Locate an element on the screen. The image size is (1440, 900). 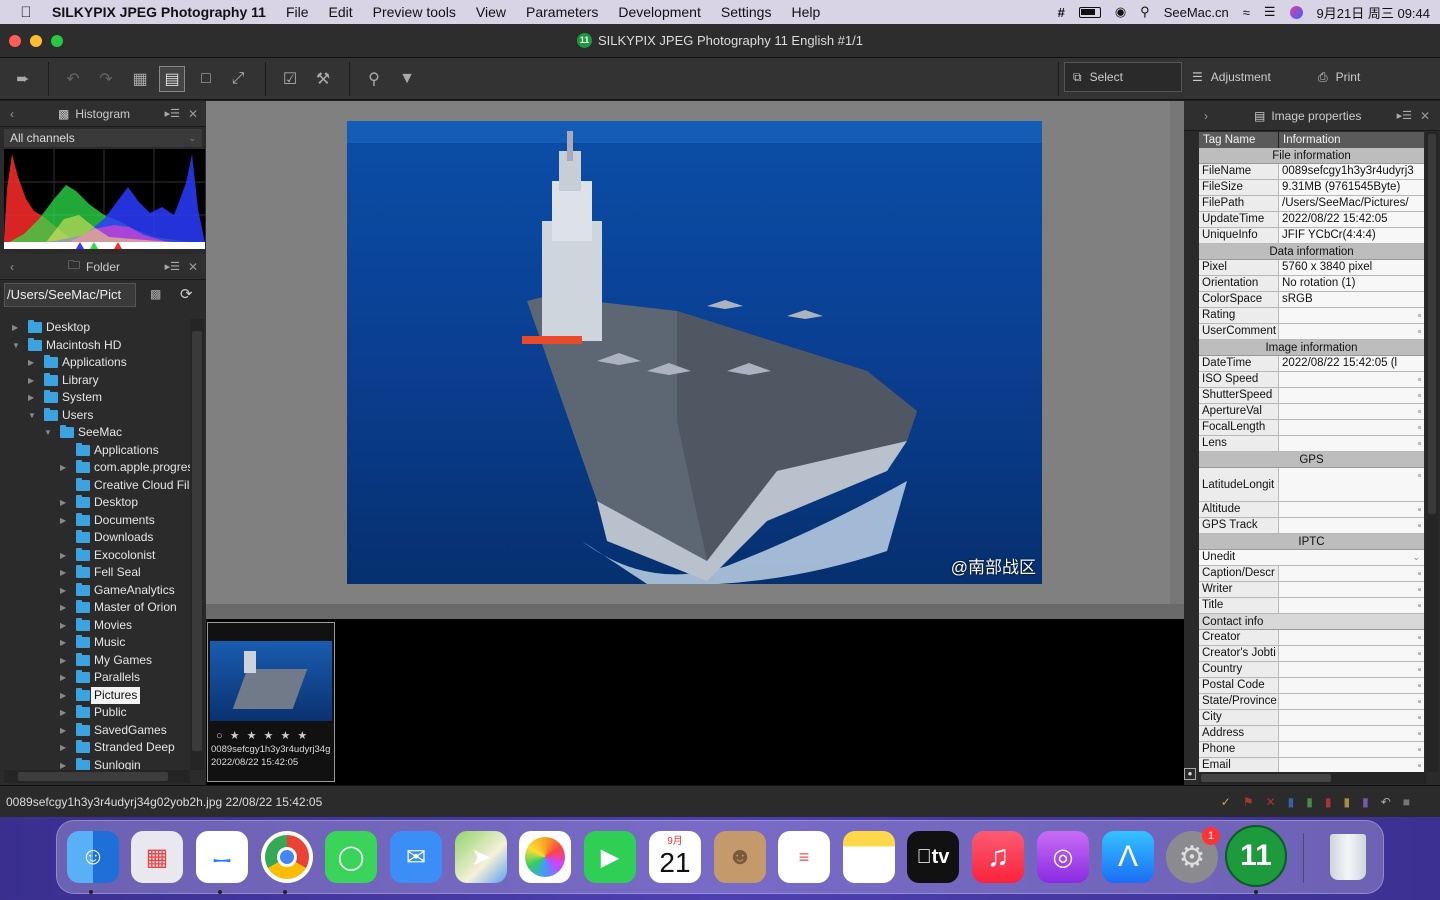
property-row: LatitudeLongit is located at coordinates (1311, 485).